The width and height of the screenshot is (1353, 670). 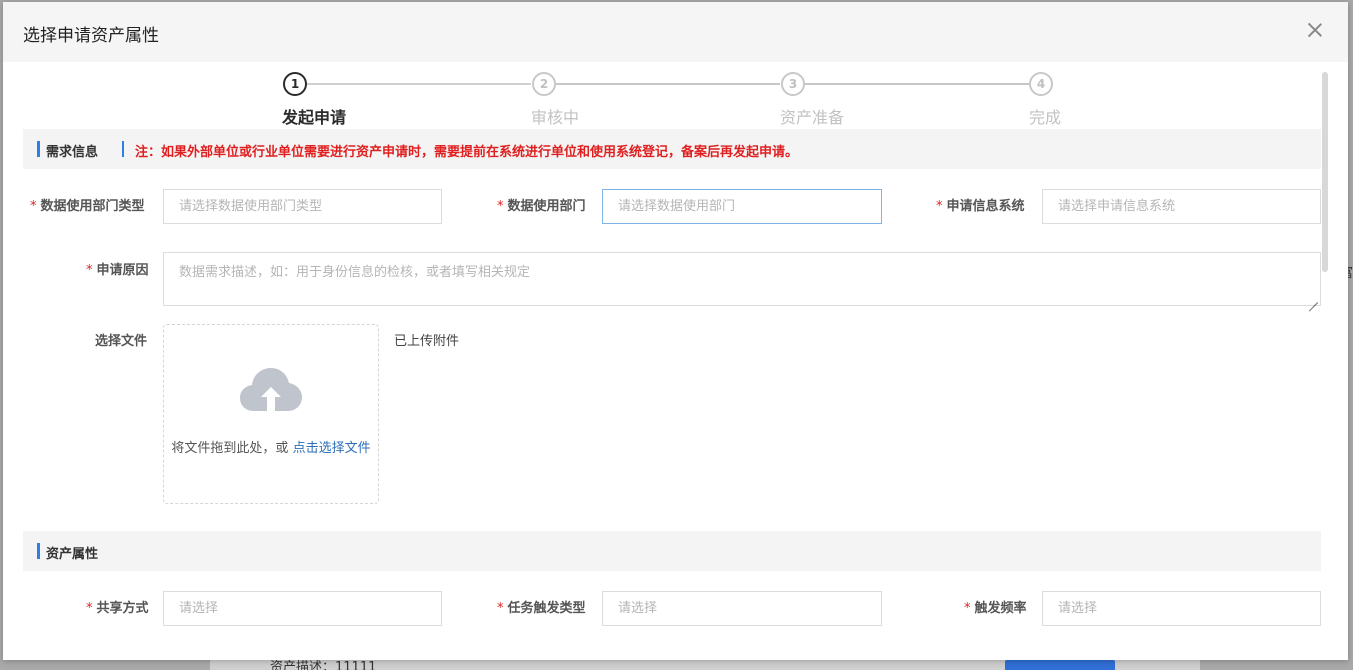 What do you see at coordinates (72, 152) in the screenshot?
I see `section-title: 需求信息` at bounding box center [72, 152].